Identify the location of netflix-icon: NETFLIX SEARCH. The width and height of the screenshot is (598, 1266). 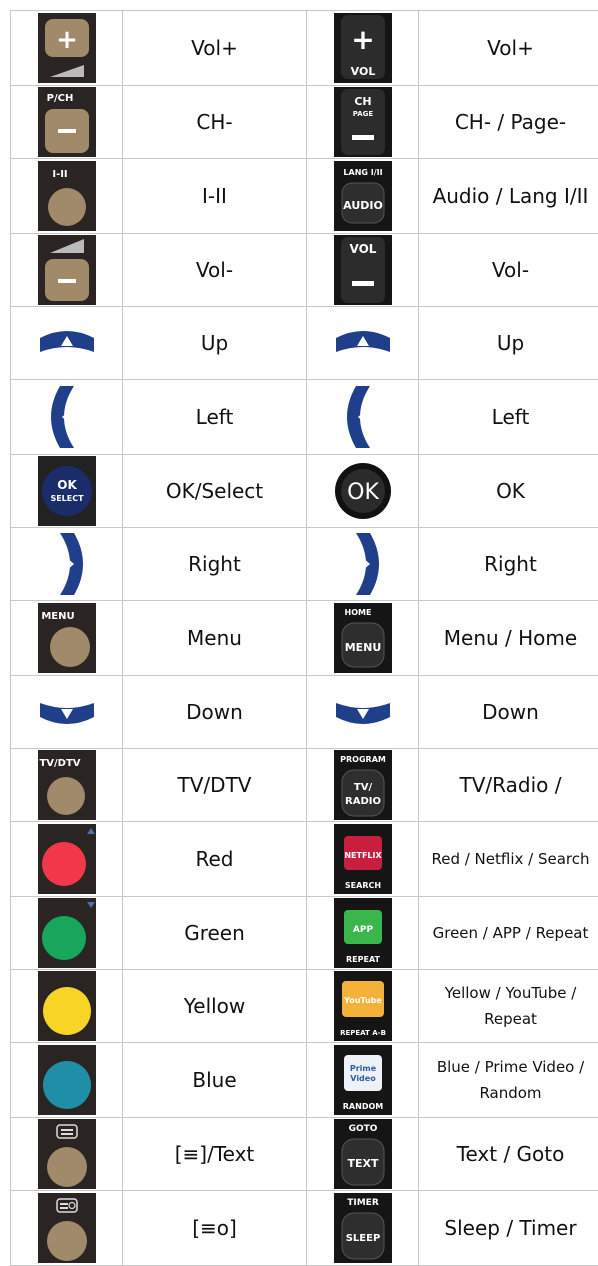
(363, 859).